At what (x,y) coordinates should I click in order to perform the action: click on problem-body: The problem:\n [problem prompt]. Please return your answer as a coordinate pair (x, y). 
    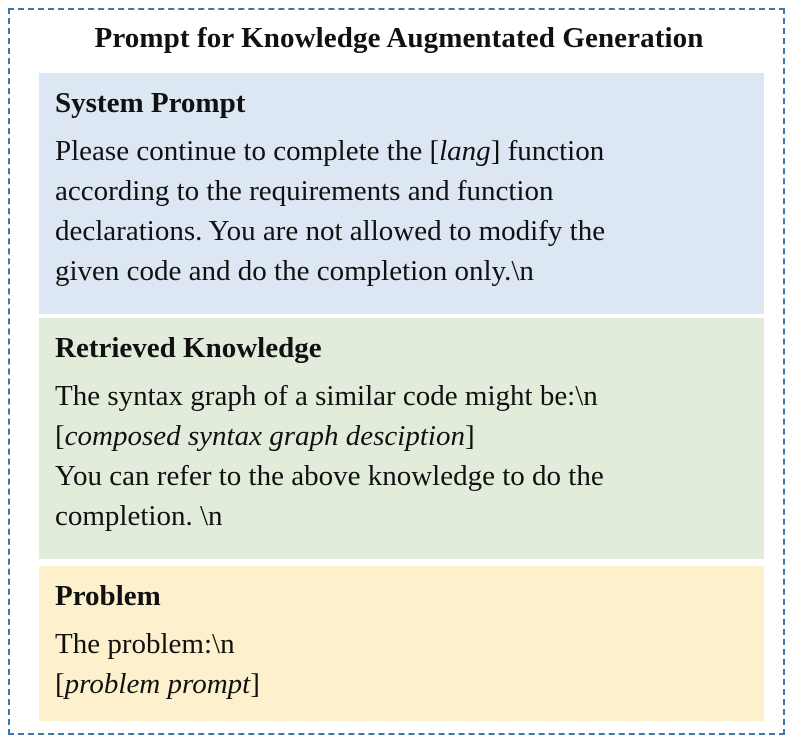
    Looking at the image, I should click on (401, 664).